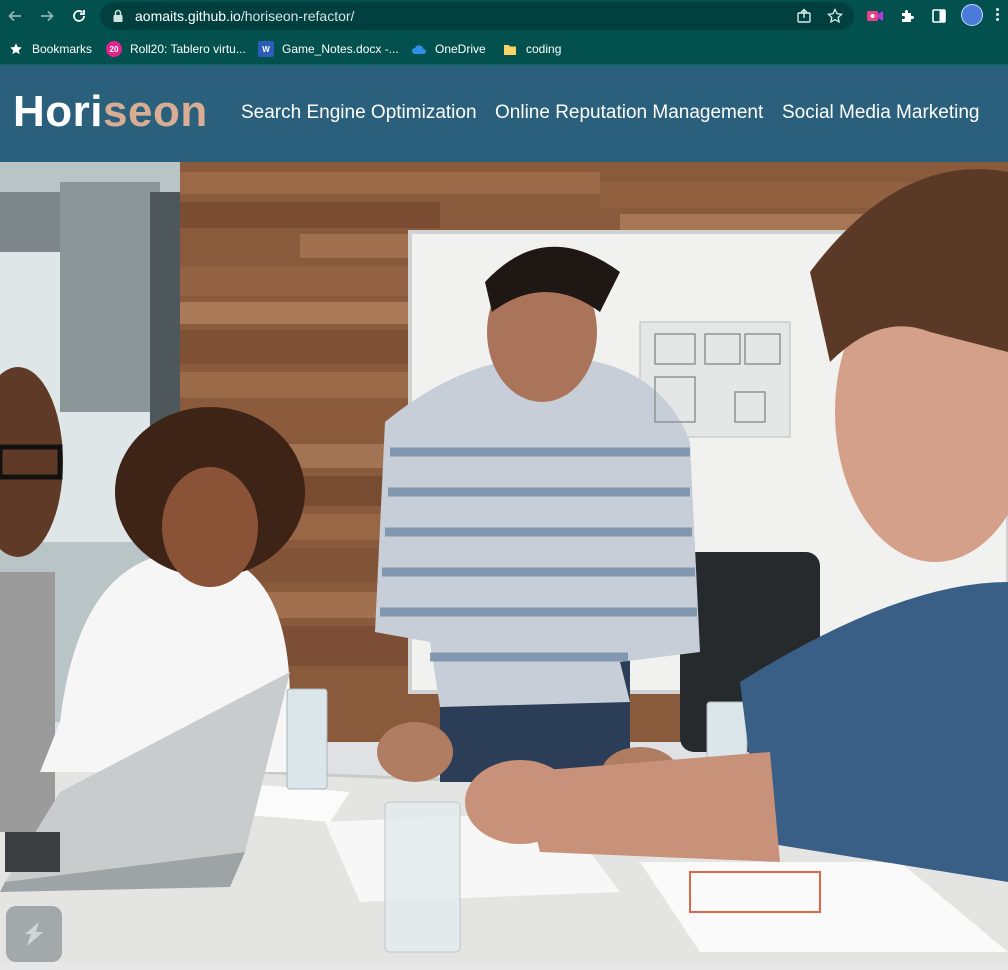 This screenshot has width=1008, height=970. What do you see at coordinates (460, 49) in the screenshot?
I see `bookmark-label: OneDrive` at bounding box center [460, 49].